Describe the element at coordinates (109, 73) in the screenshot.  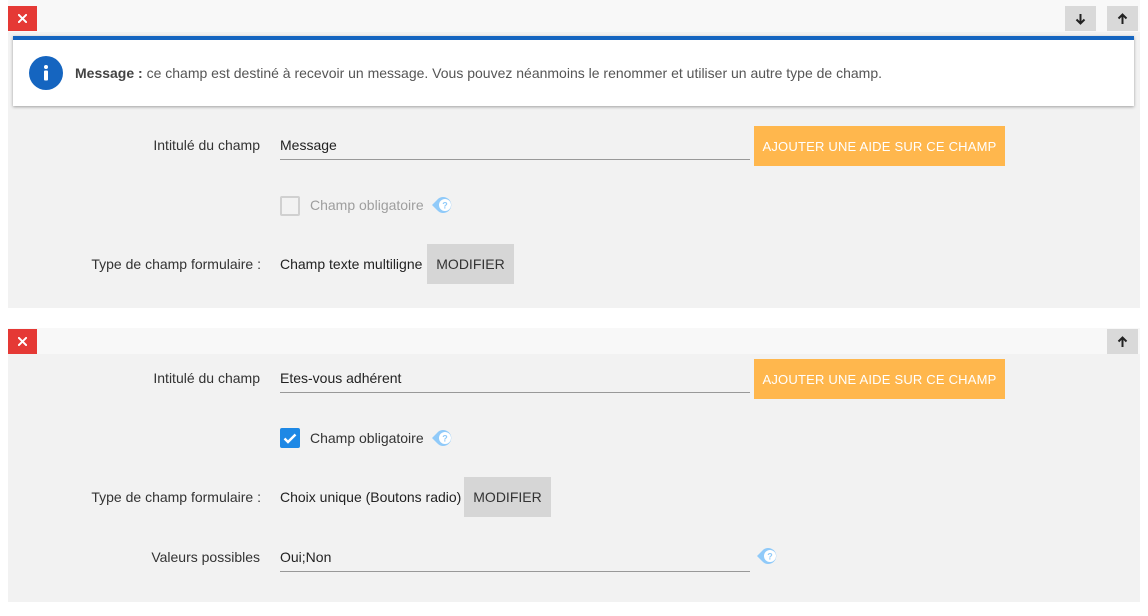
I see `info-title: Message :` at that location.